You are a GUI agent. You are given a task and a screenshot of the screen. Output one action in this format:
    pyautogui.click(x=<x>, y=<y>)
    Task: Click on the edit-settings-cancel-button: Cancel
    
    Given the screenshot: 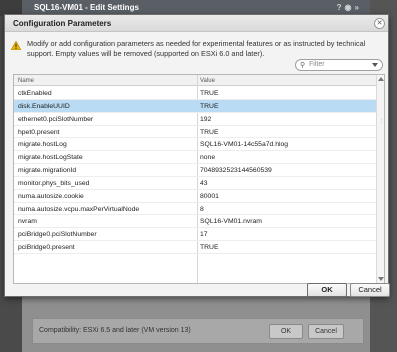 What is the action you would take?
    pyautogui.click(x=326, y=331)
    